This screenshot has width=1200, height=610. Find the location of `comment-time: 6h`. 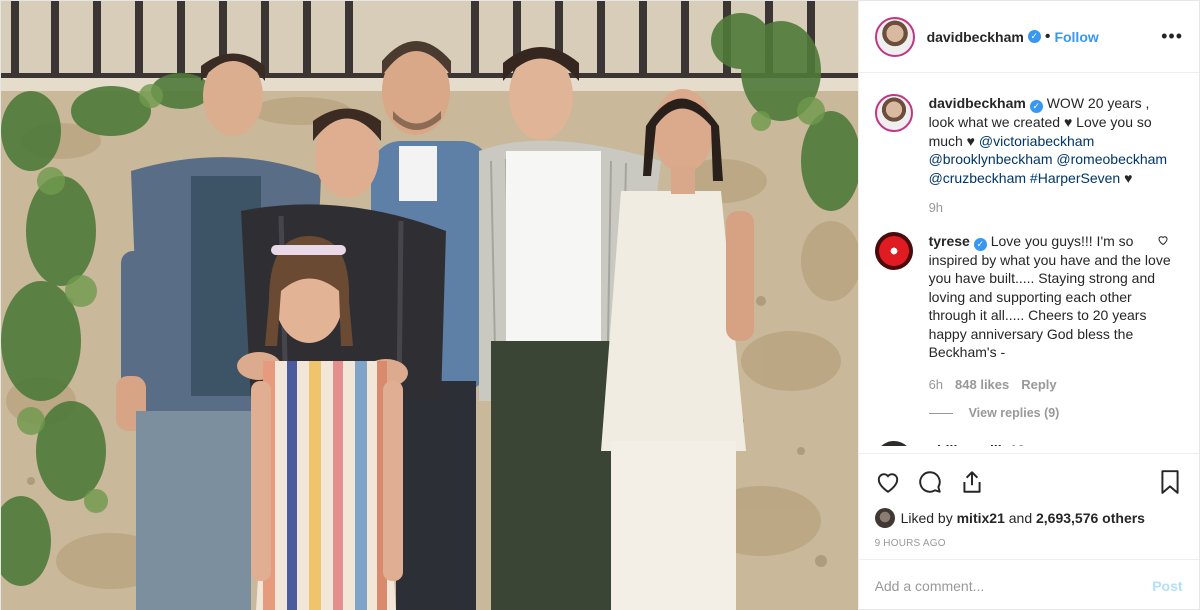

comment-time: 6h is located at coordinates (936, 385).